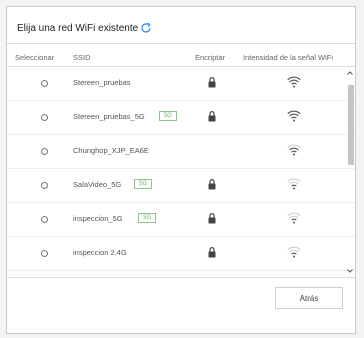  What do you see at coordinates (350, 271) in the screenshot?
I see `scroll-down-icon` at bounding box center [350, 271].